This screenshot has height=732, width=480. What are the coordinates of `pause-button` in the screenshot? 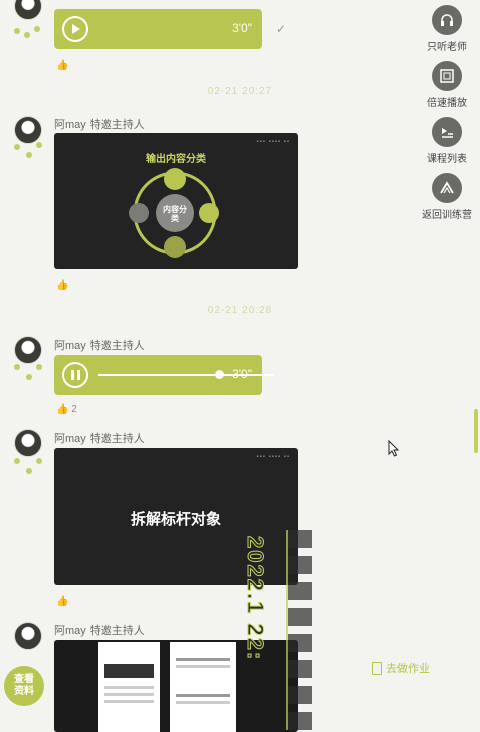 It's located at (75, 375).